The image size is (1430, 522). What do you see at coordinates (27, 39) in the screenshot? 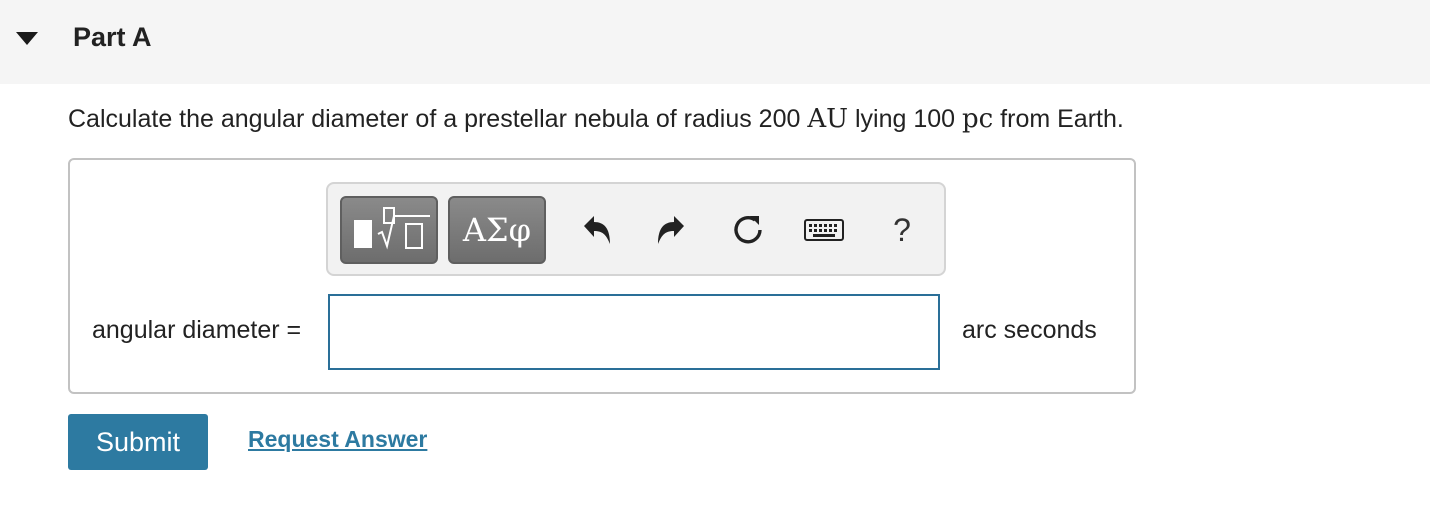
I see `caret-down-icon` at bounding box center [27, 39].